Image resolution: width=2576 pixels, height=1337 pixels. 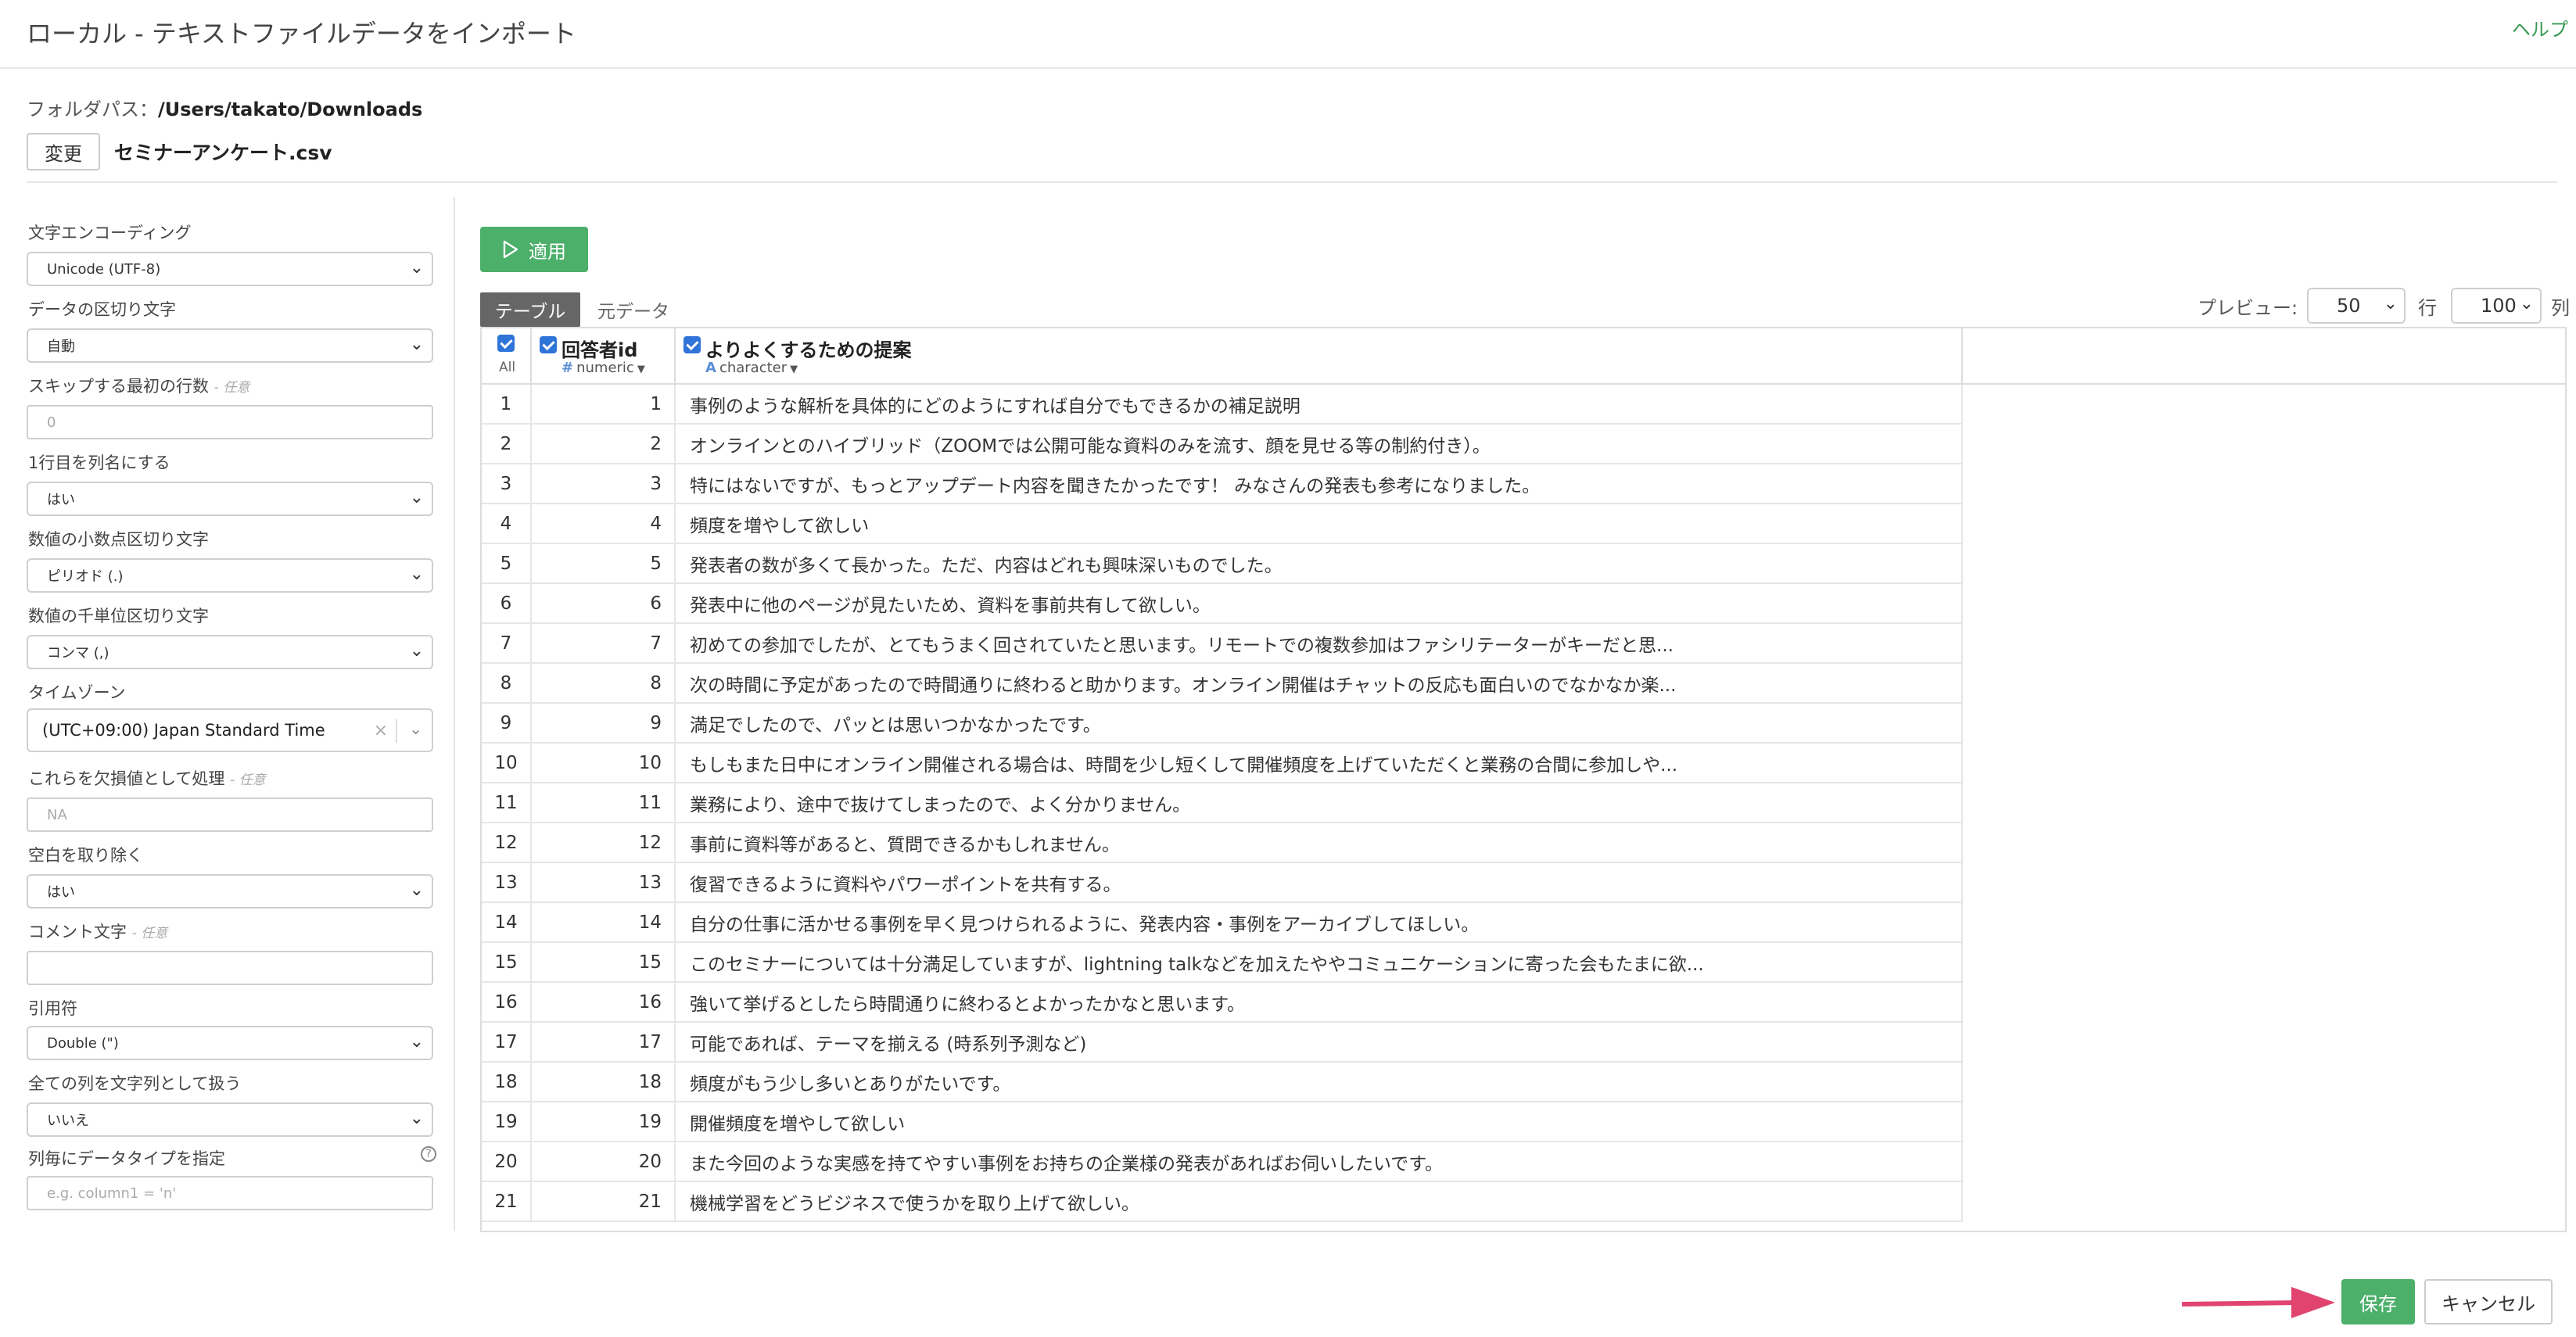 What do you see at coordinates (507, 1201) in the screenshot?
I see `row-index-cell: 21` at bounding box center [507, 1201].